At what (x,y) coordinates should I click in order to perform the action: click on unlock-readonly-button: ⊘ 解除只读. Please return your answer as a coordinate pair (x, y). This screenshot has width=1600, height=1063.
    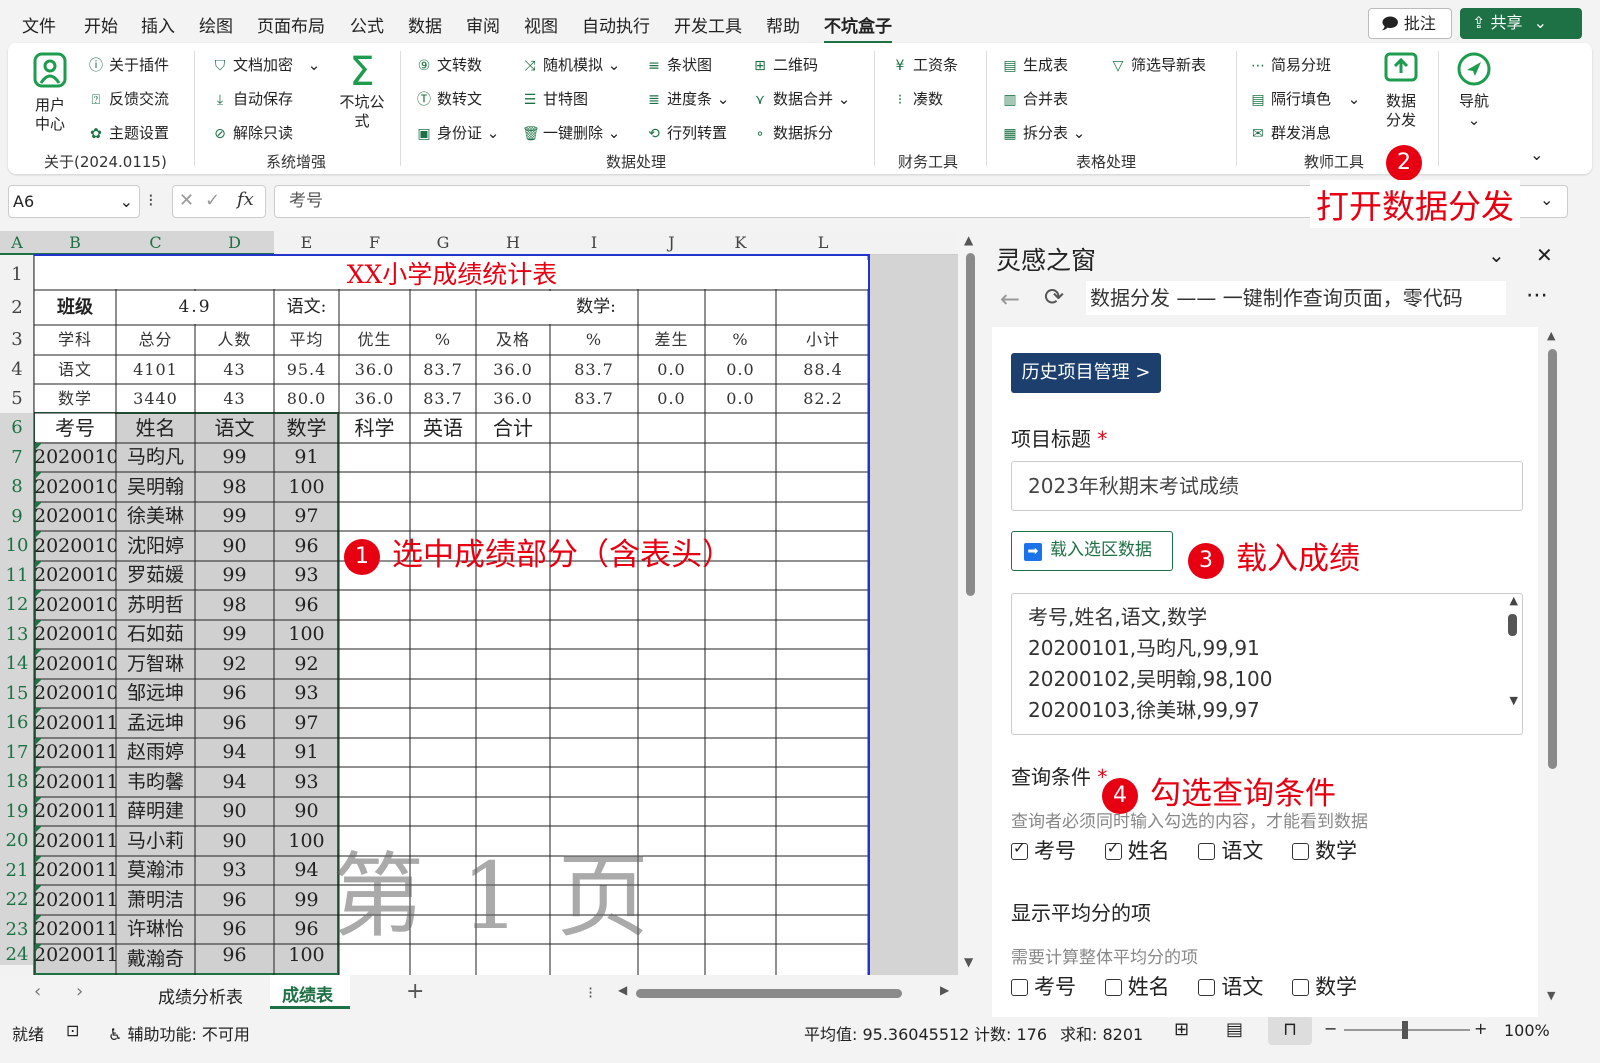
    Looking at the image, I should click on (252, 132).